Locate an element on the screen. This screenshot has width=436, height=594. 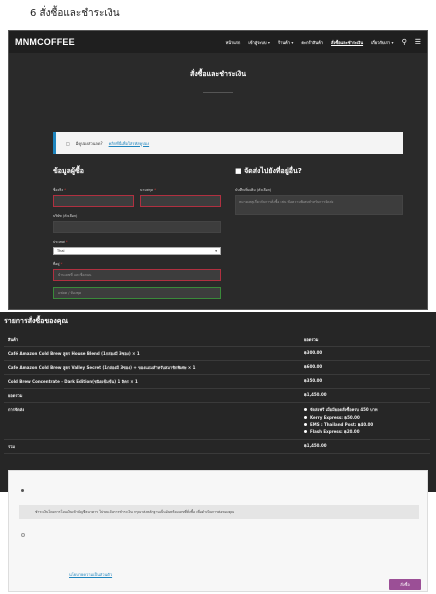
menu-icon: ☰ is located at coordinates (418, 42).